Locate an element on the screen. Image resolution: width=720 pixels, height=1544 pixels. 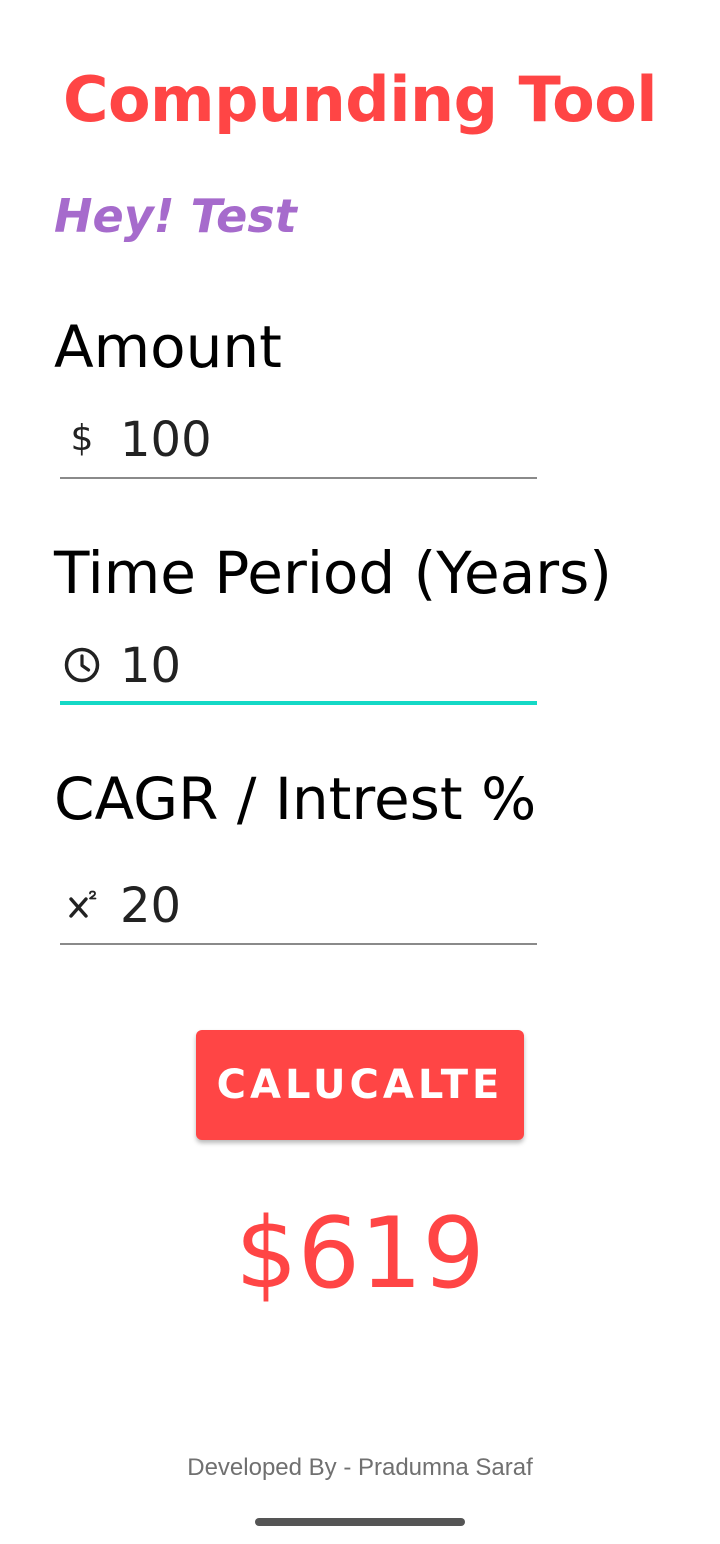
dollar-icon-glyph: $ is located at coordinates (82, 438).